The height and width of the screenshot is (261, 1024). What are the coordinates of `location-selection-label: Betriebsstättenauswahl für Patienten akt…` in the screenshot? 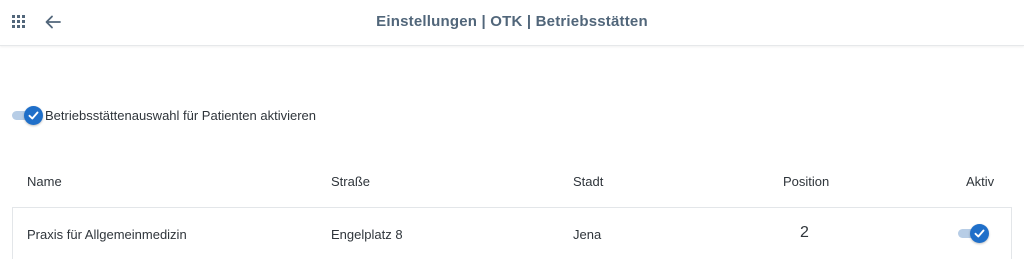 It's located at (180, 115).